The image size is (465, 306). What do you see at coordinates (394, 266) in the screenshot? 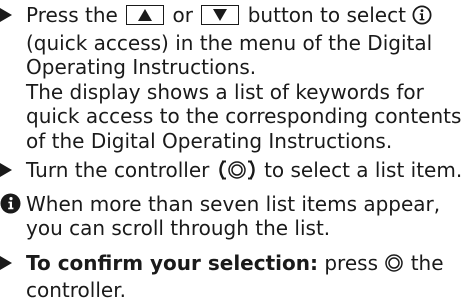
I see `controller-press-icon` at bounding box center [394, 266].